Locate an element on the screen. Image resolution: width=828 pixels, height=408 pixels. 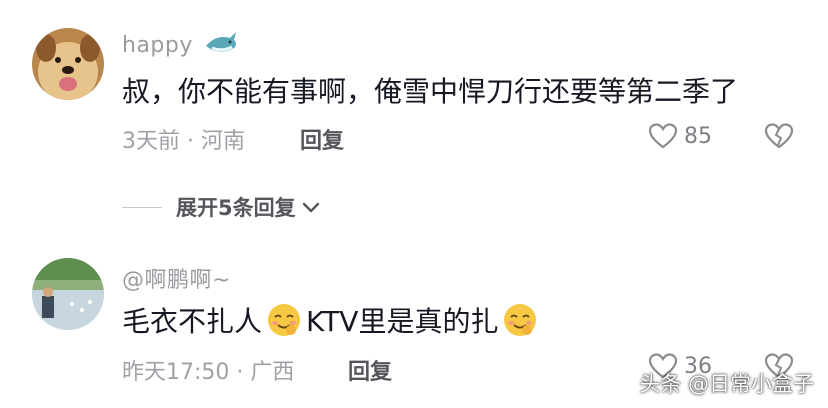
watermark: 头条 @日常小盒子 is located at coordinates (726, 384).